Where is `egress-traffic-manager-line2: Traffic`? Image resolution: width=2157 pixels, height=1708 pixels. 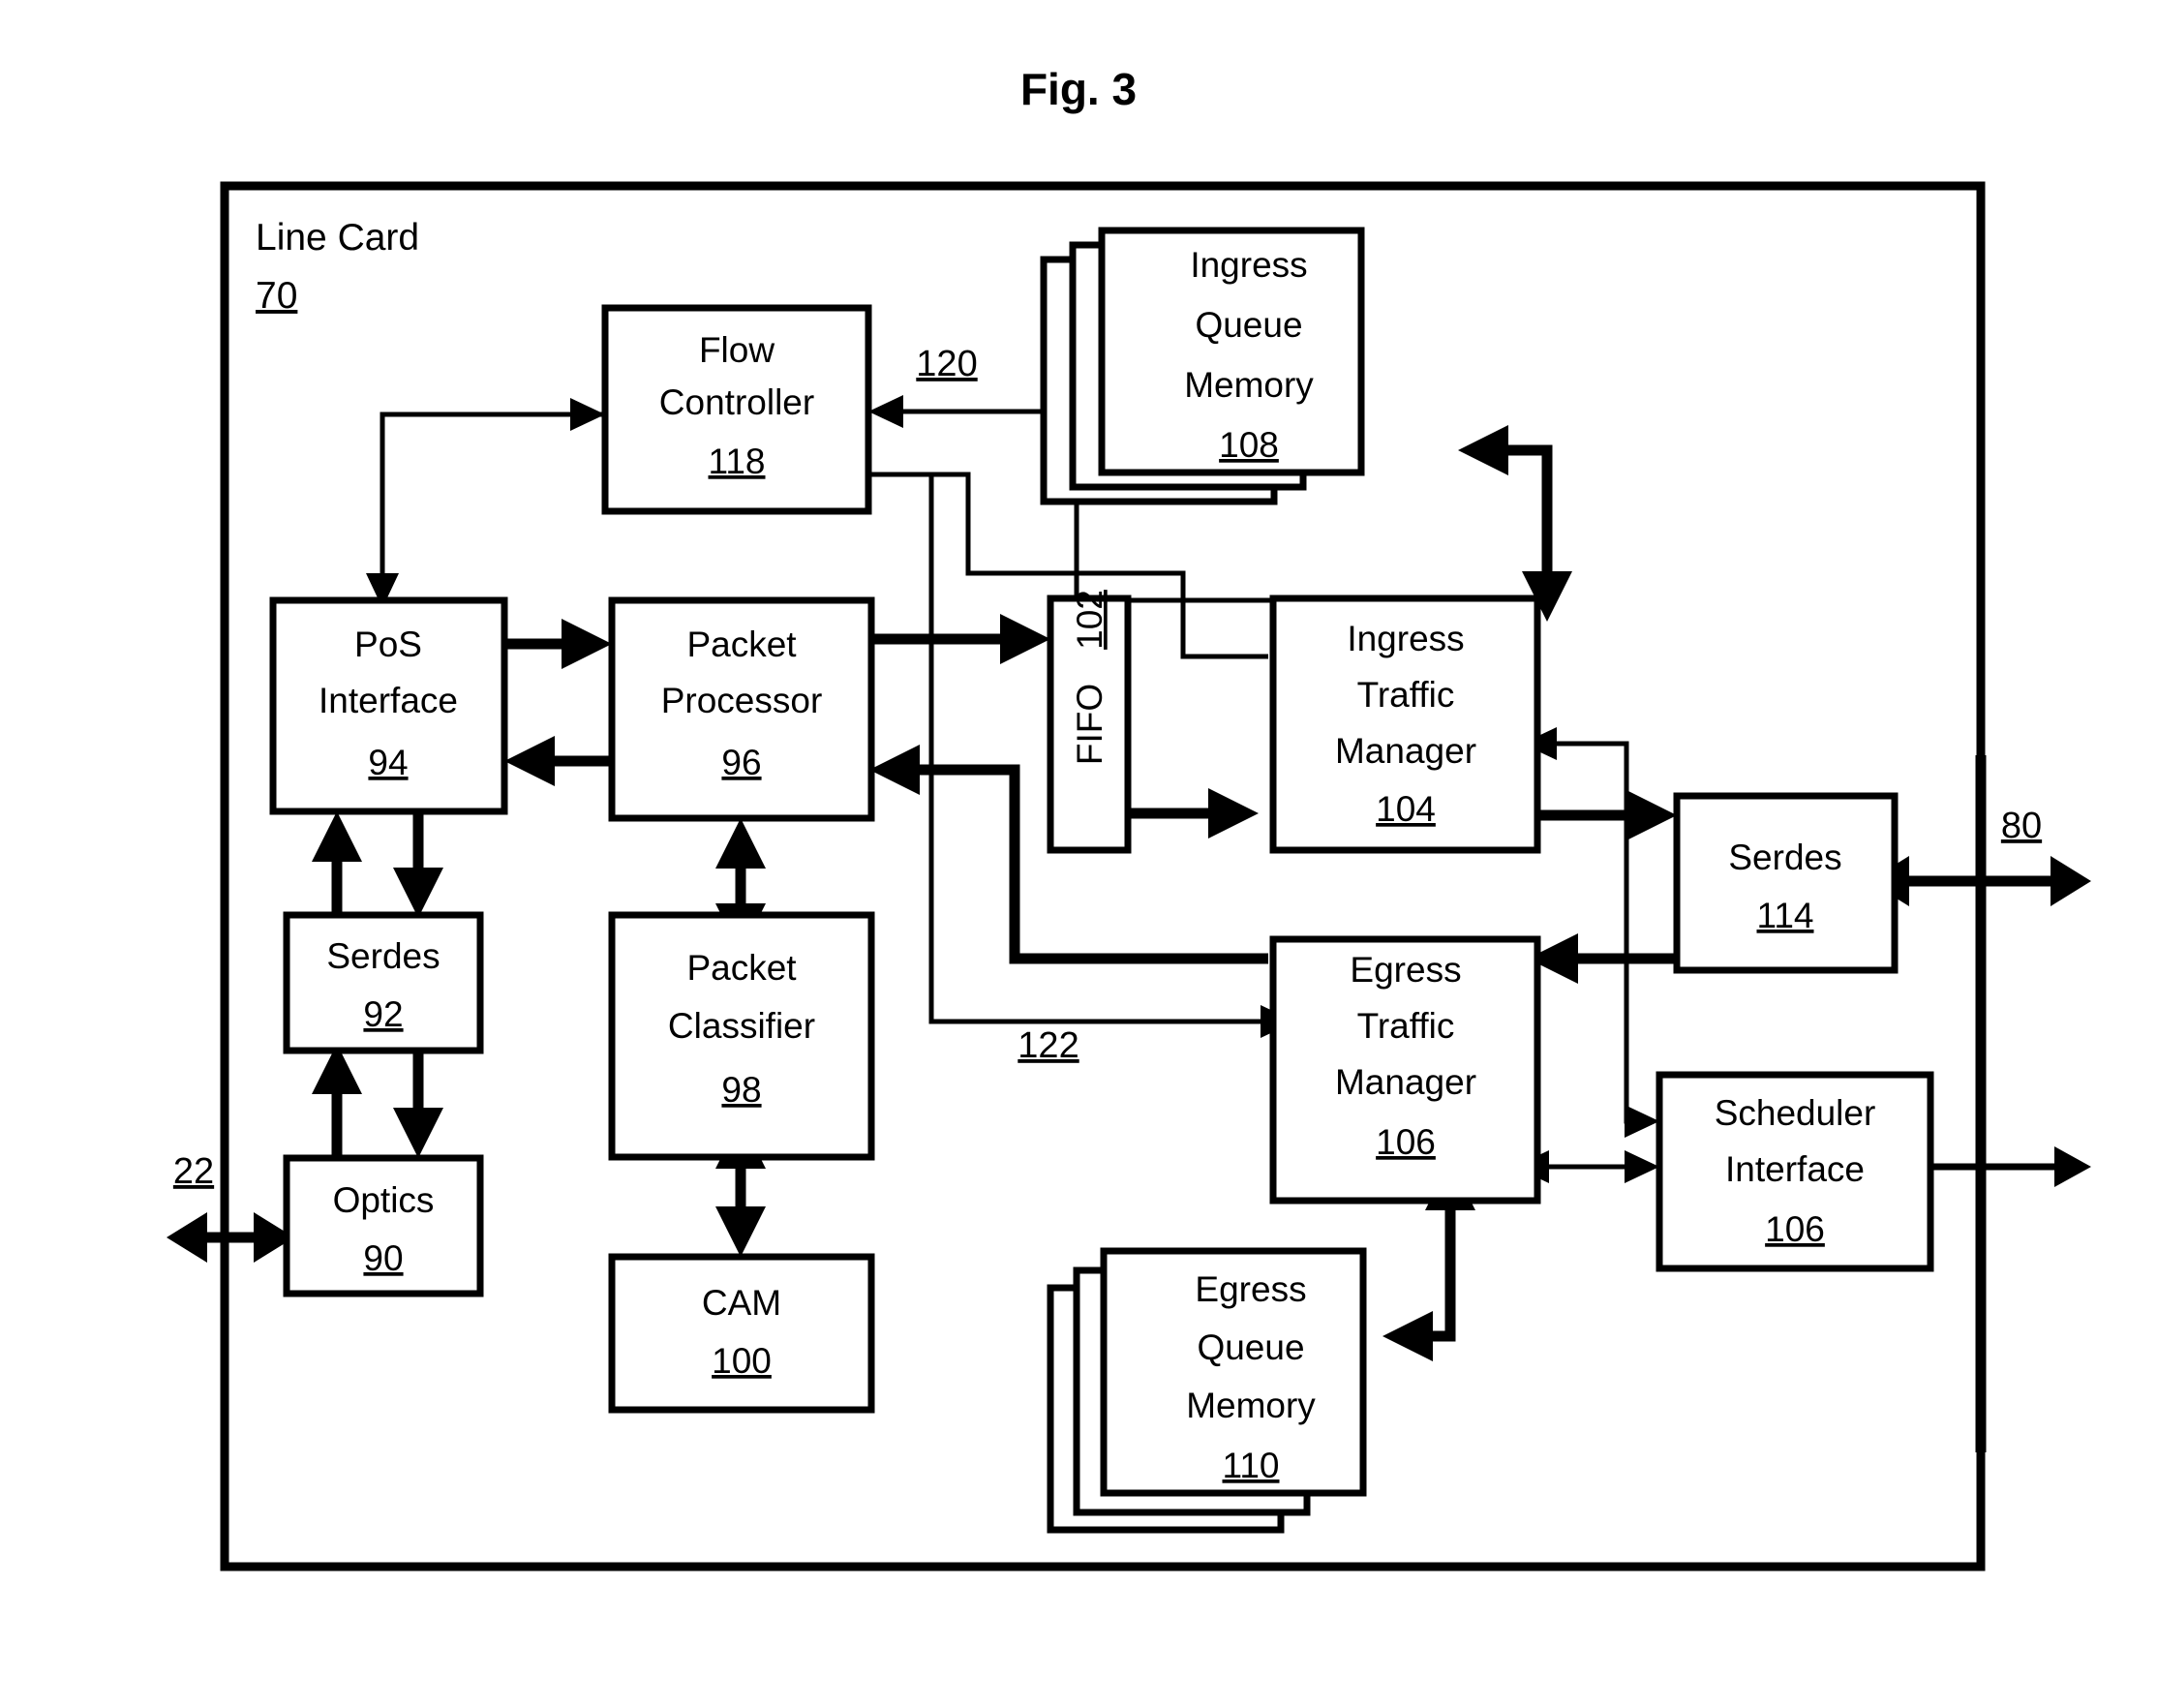 egress-traffic-manager-line2: Traffic is located at coordinates (1406, 1026).